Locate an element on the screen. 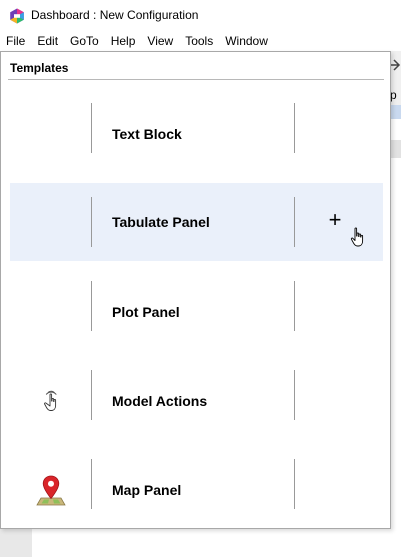 The width and height of the screenshot is (401, 557). template-label: Map Panel is located at coordinates (147, 489).